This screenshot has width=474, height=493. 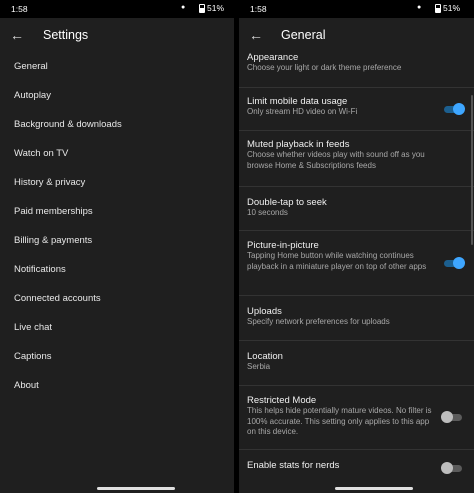 What do you see at coordinates (117, 182) in the screenshot?
I see `menu-item-history-privacy: History & privacy` at bounding box center [117, 182].